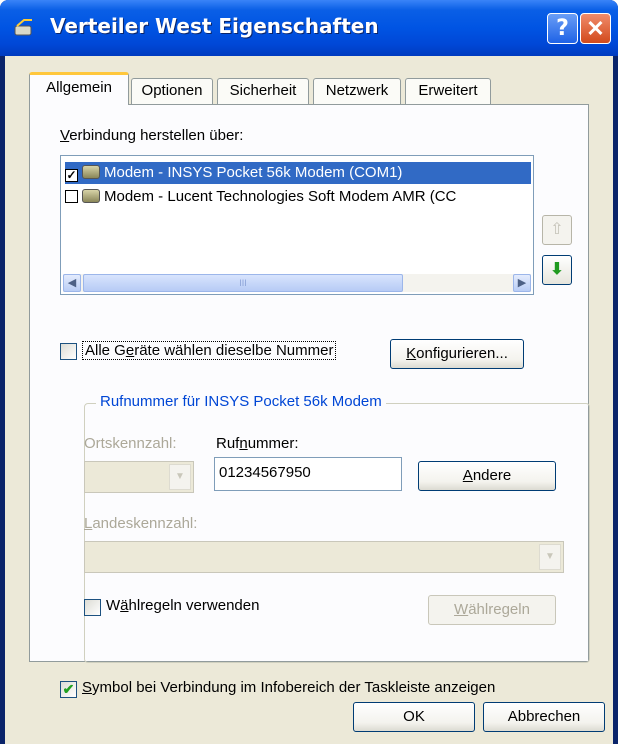 The width and height of the screenshot is (618, 744). I want to click on dialing-rules-label: Wählregeln verwenden, so click(183, 605).